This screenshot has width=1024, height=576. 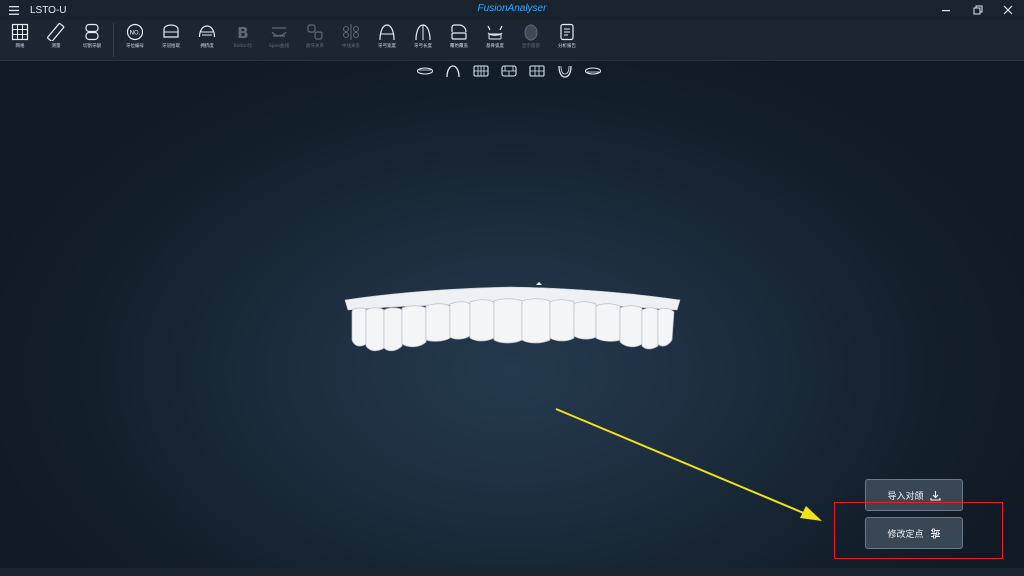 What do you see at coordinates (351, 32) in the screenshot?
I see `midline-icon` at bounding box center [351, 32].